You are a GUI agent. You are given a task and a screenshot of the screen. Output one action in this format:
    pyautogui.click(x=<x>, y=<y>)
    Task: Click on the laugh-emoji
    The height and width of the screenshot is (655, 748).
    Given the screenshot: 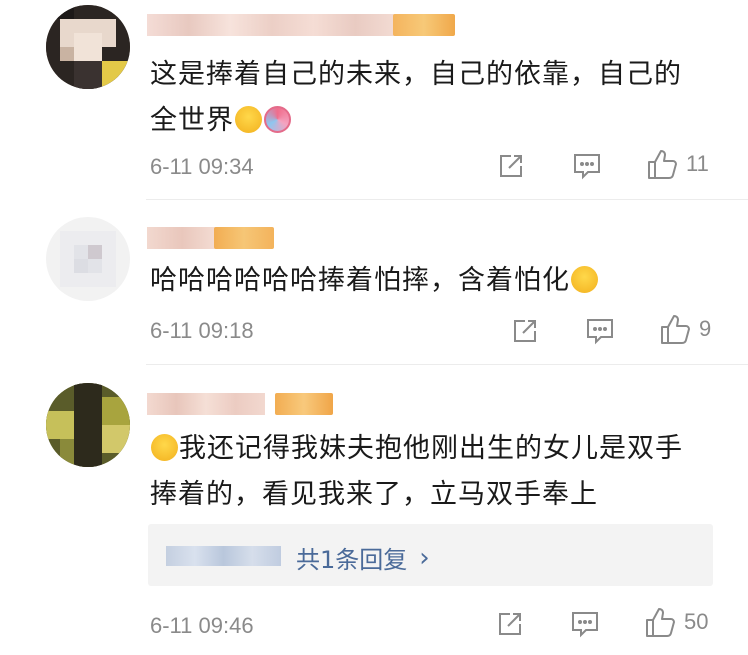 What is the action you would take?
    pyautogui.click(x=164, y=447)
    